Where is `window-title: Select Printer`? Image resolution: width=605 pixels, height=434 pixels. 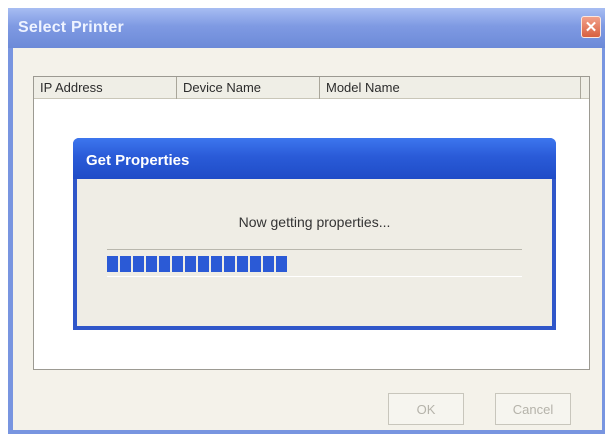 window-title: Select Printer is located at coordinates (71, 27).